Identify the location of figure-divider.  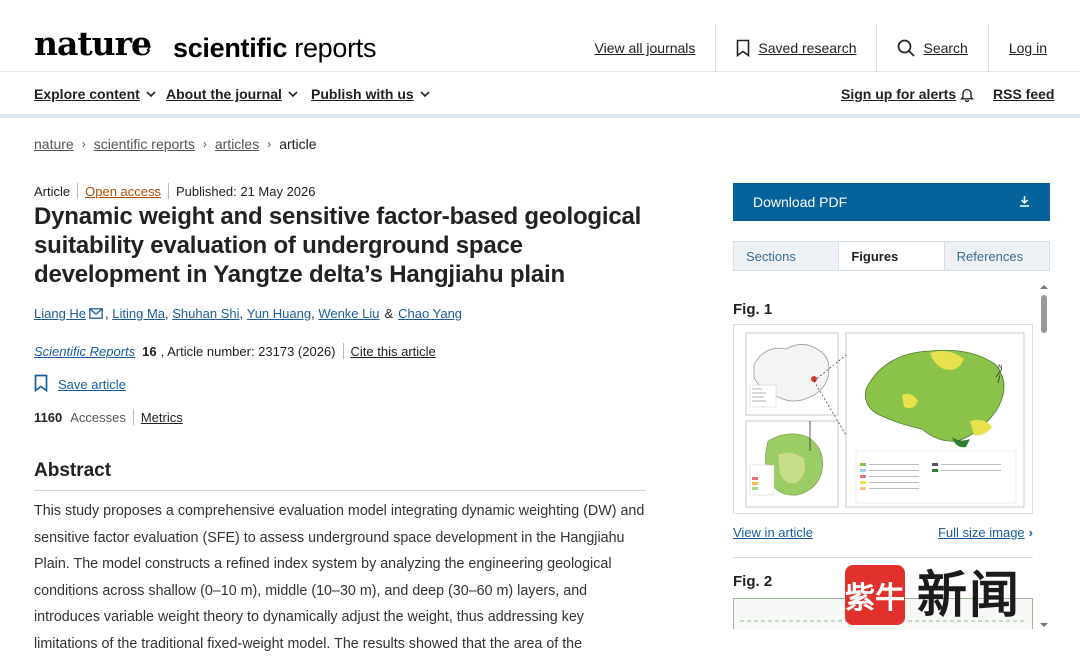
(883, 557).